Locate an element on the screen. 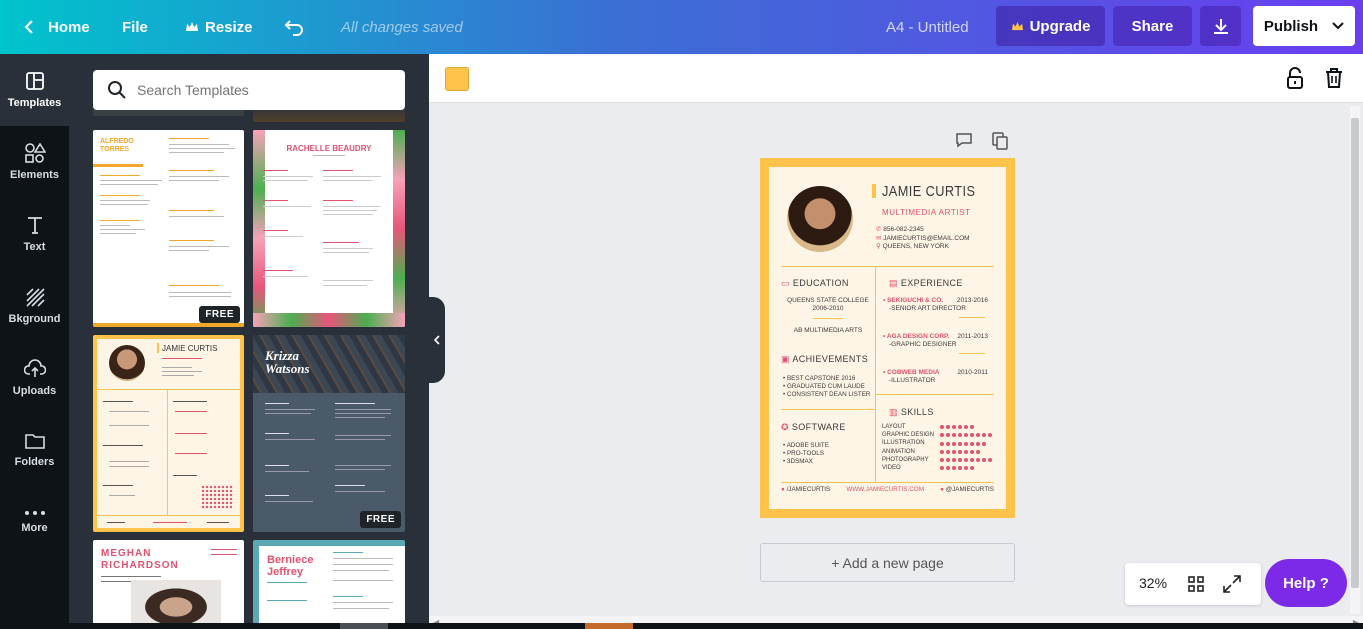 The width and height of the screenshot is (1363, 629). resume-name: JAMIE CURTIS is located at coordinates (929, 191).